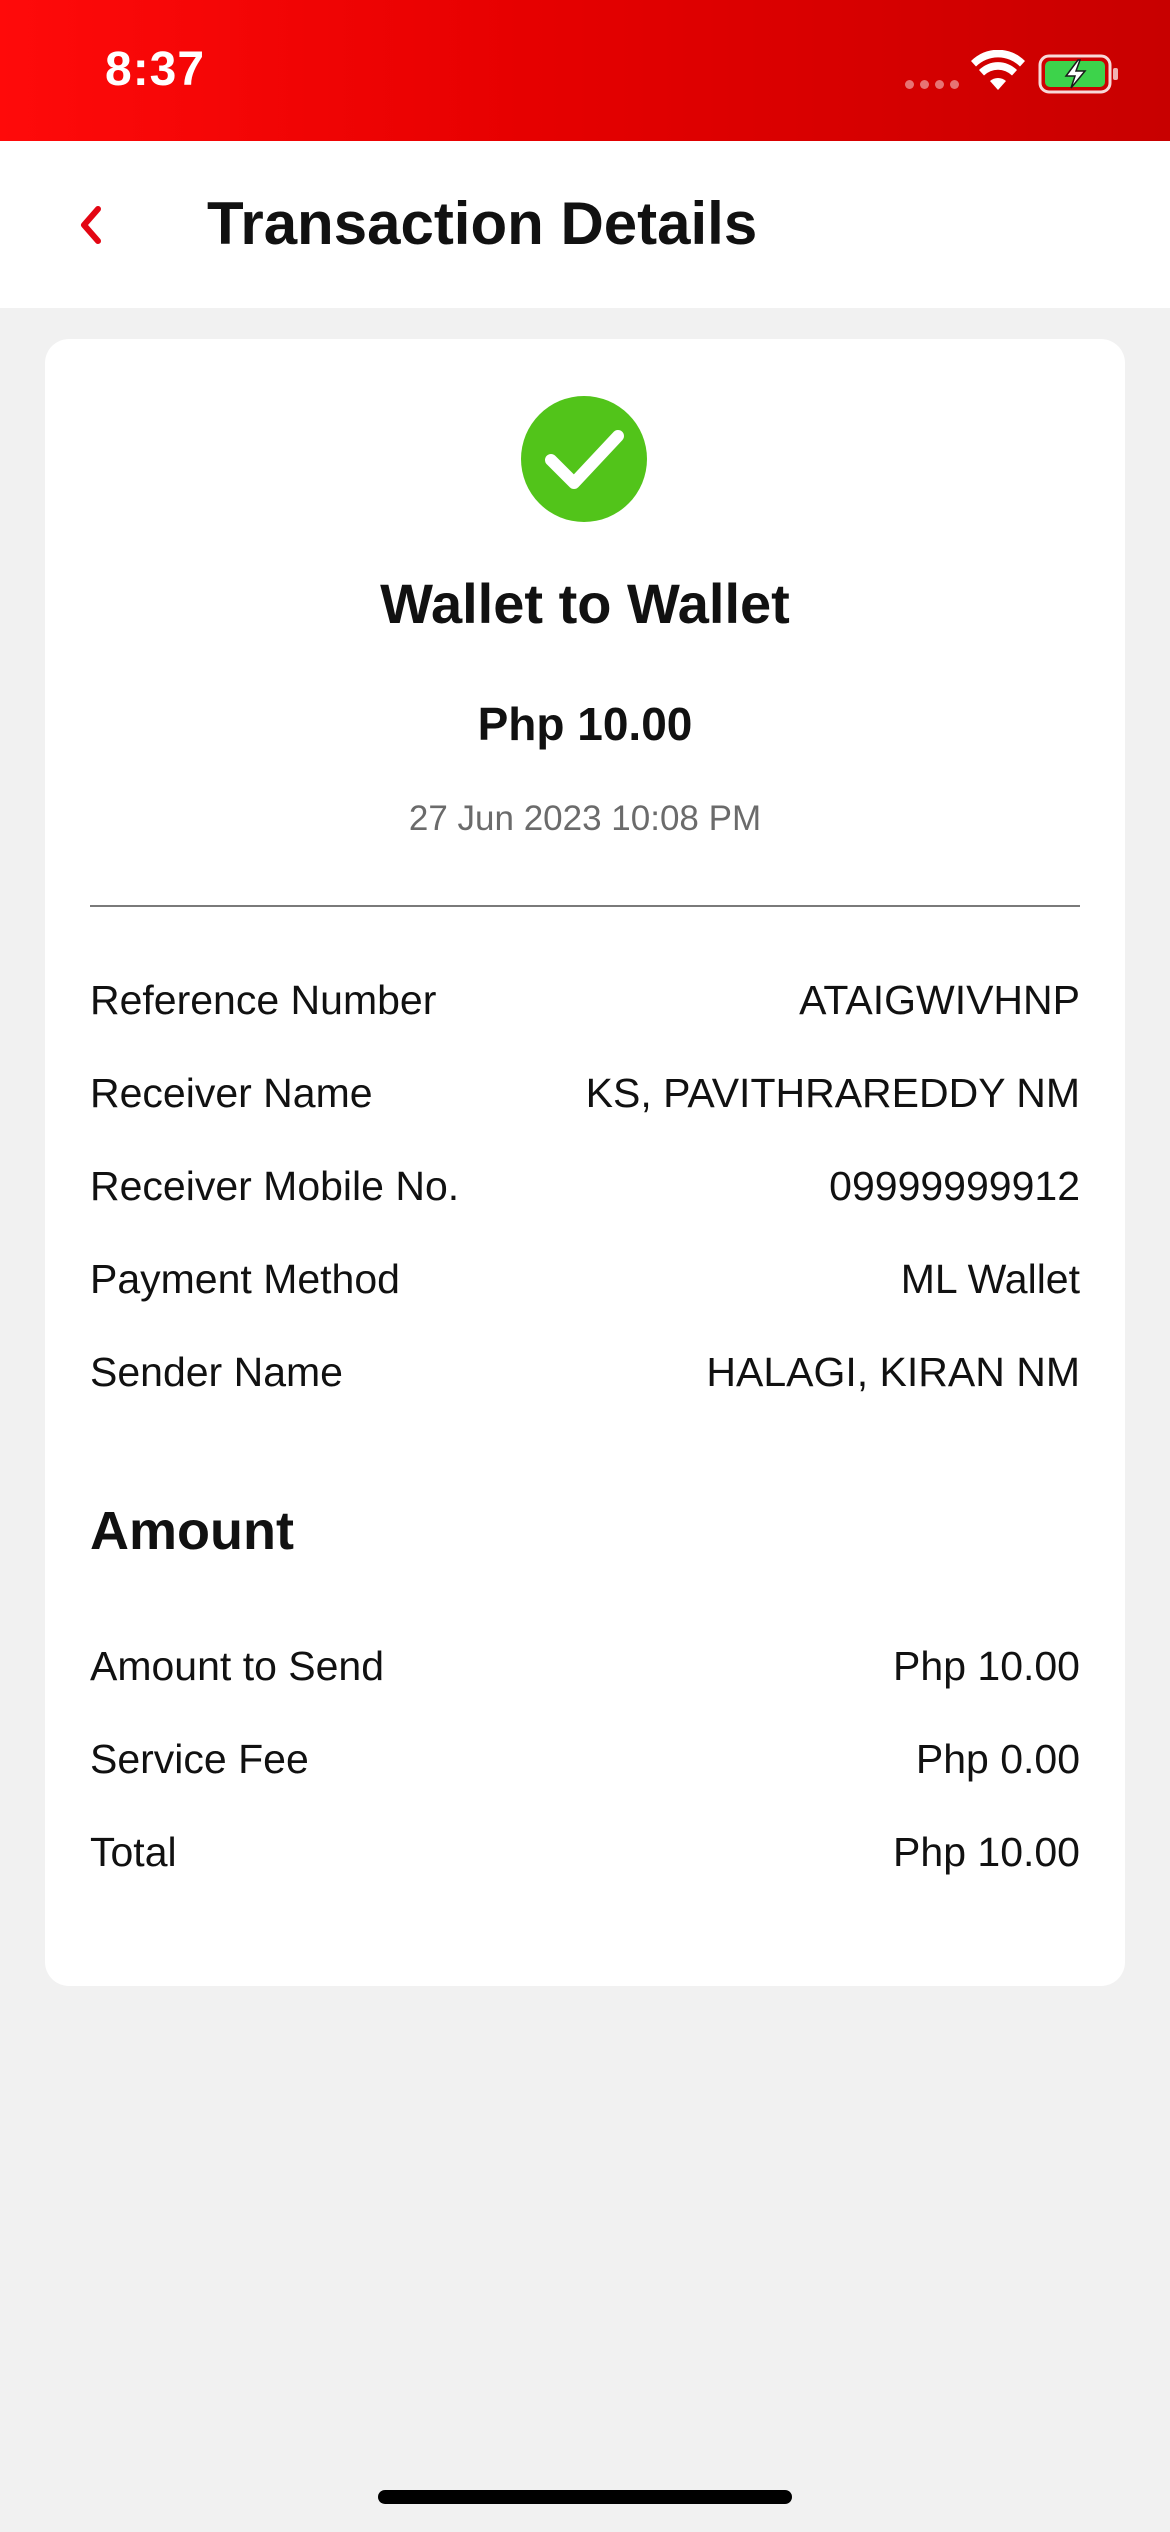 This screenshot has height=2532, width=1170. I want to click on amount-row-total: Total Php 10.00, so click(585, 1852).